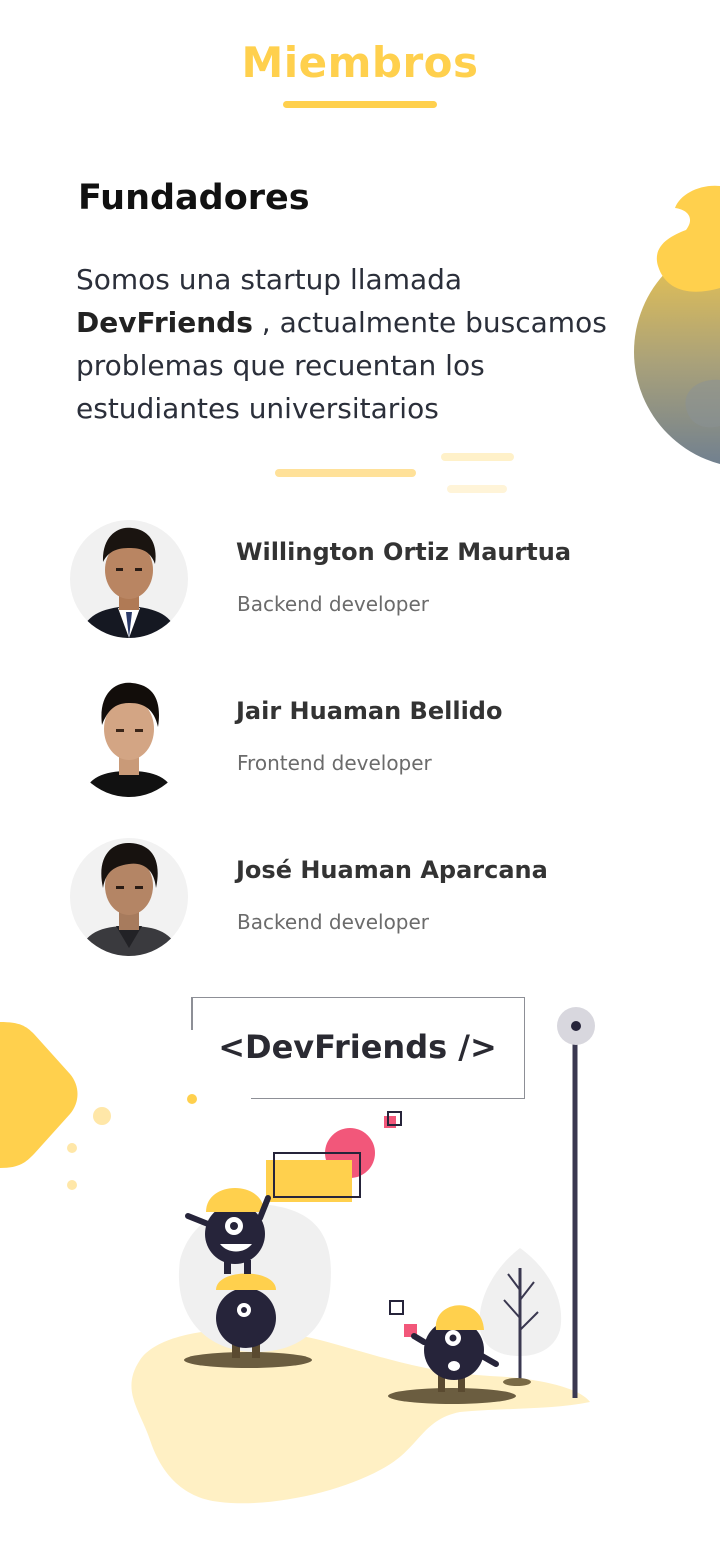 Image resolution: width=720 pixels, height=1563 pixels. I want to click on member-item: José Huaman Aparcana Backend developer, so click(370, 897).